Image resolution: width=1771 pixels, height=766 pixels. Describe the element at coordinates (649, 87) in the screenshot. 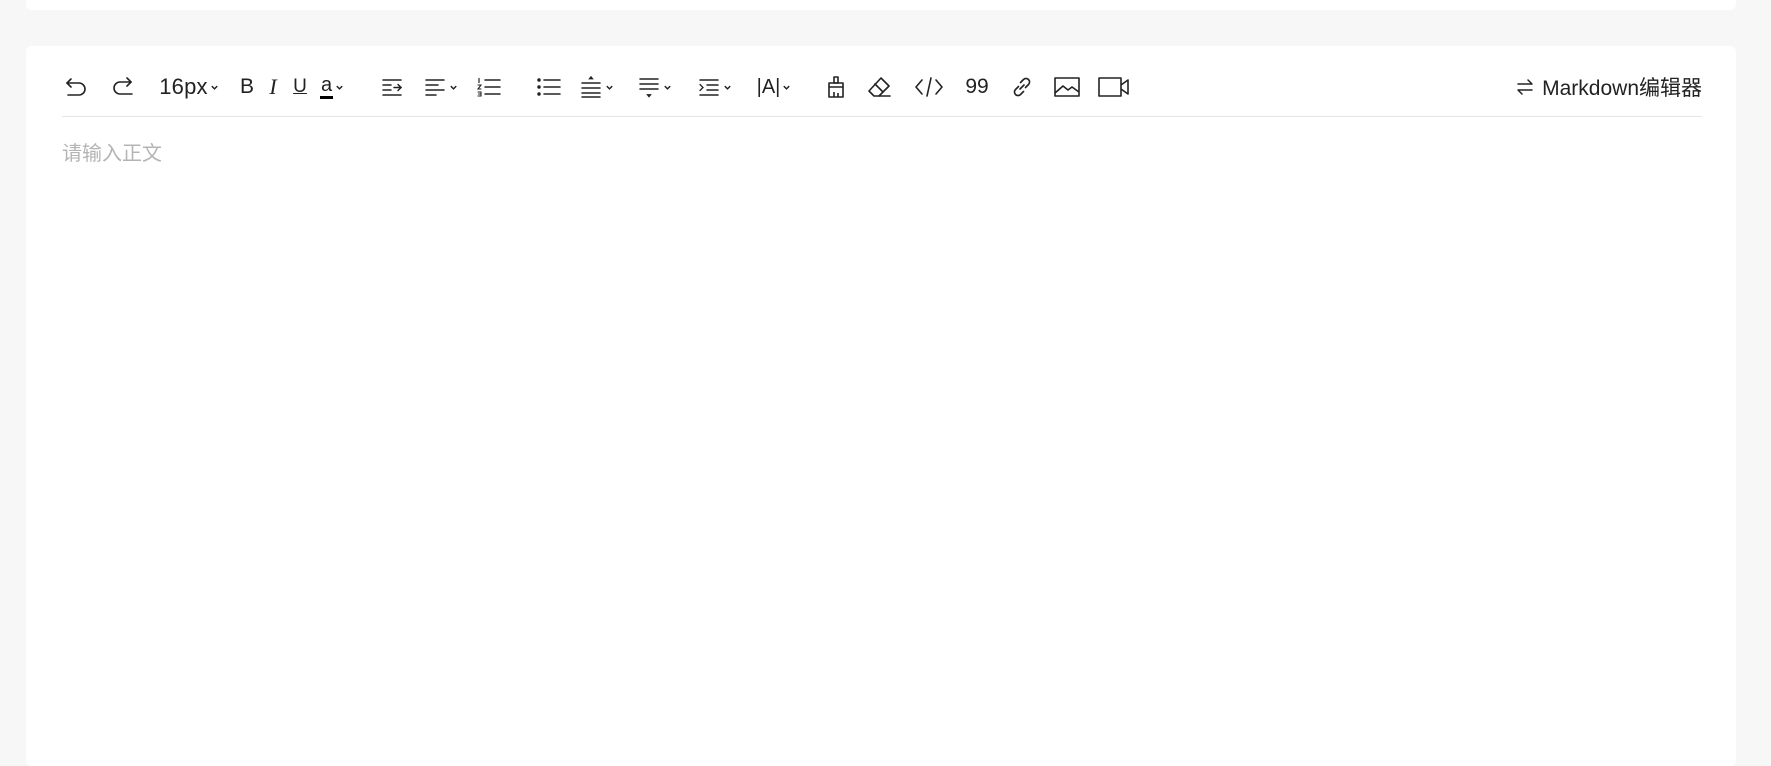

I see `paragraph-spacing-icon` at that location.